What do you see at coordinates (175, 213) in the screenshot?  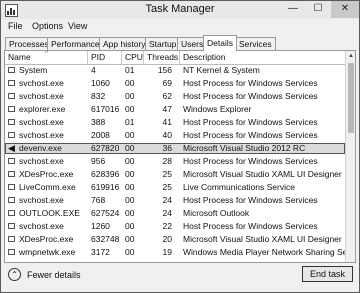 I see `process-row: OUTLOOK.EXE 627524 00 24 Microsoft Outlook` at bounding box center [175, 213].